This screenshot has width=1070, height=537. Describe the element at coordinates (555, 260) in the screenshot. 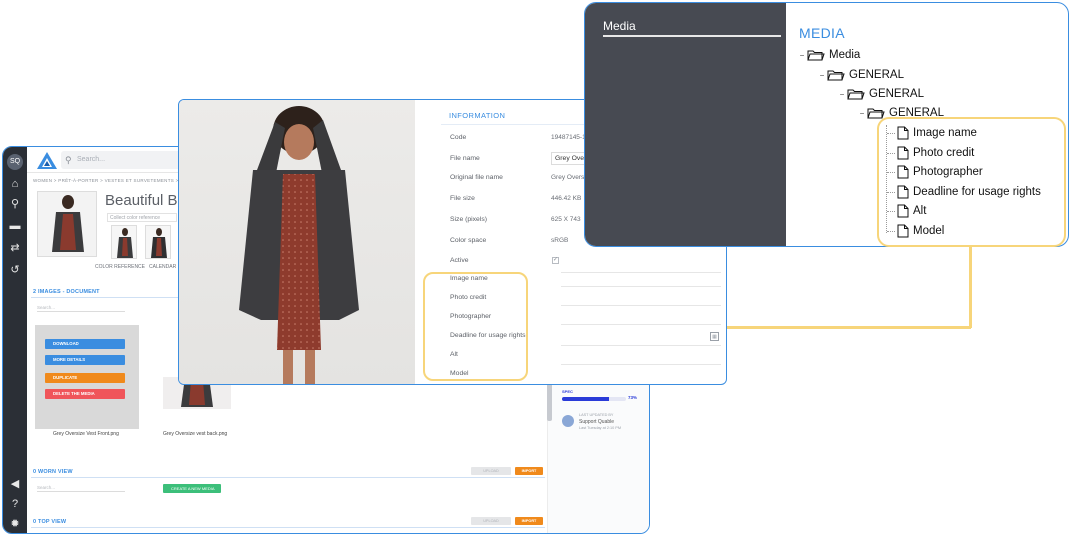

I see `active-checkbox: ✓` at that location.